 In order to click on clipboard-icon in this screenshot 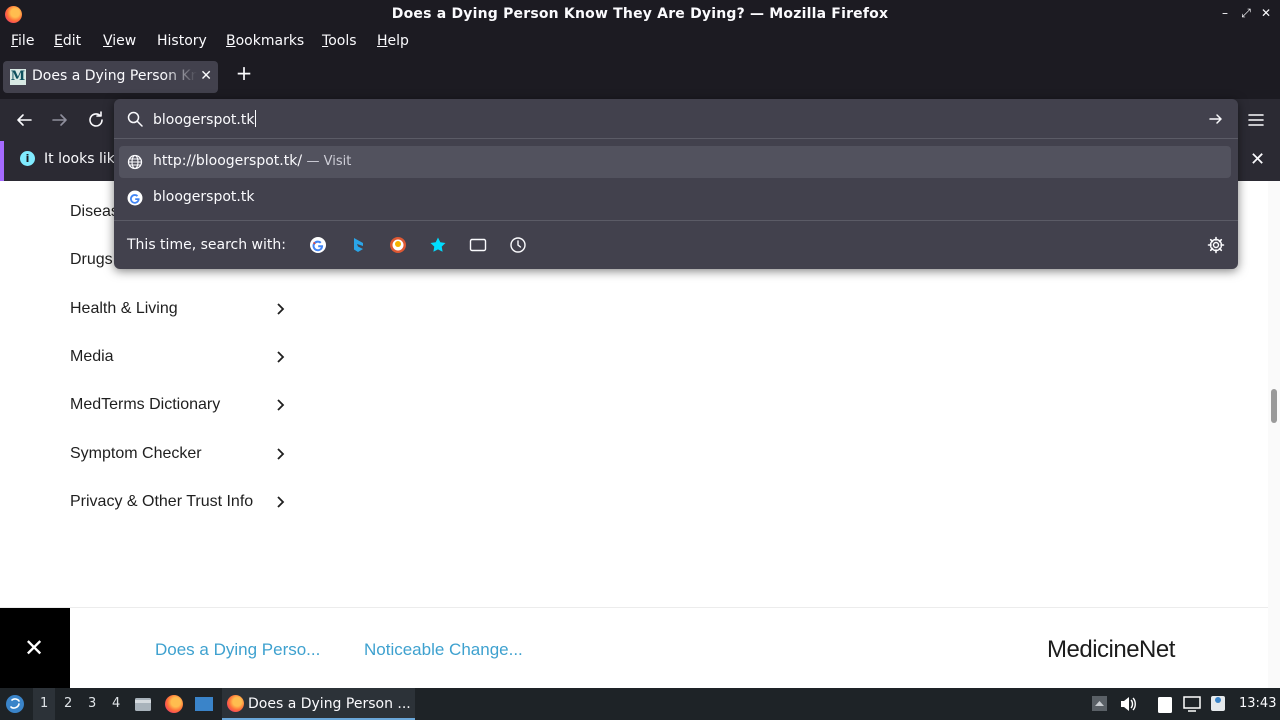, I will do `click(1165, 704)`.